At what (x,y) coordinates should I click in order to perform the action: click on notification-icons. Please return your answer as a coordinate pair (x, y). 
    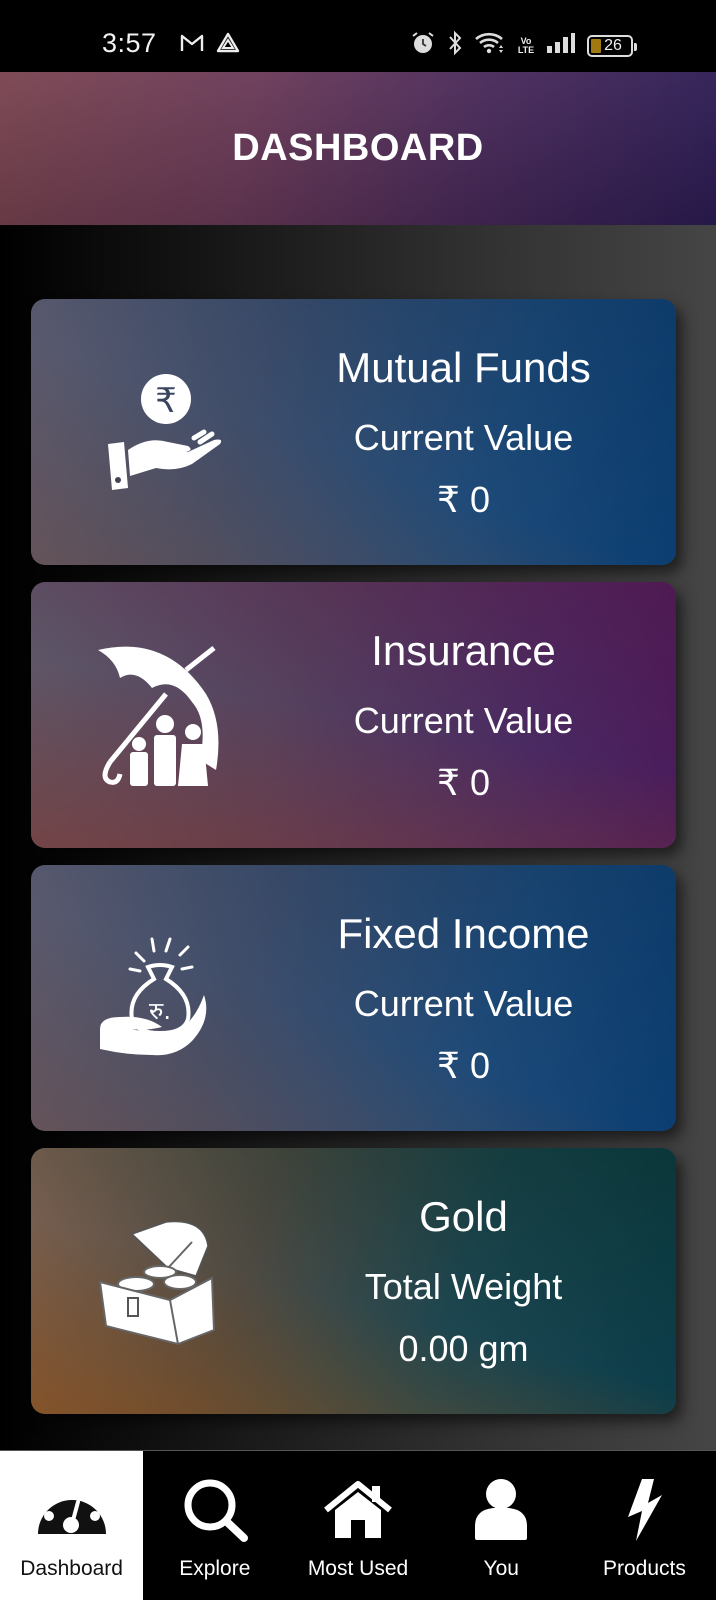
    Looking at the image, I should click on (210, 45).